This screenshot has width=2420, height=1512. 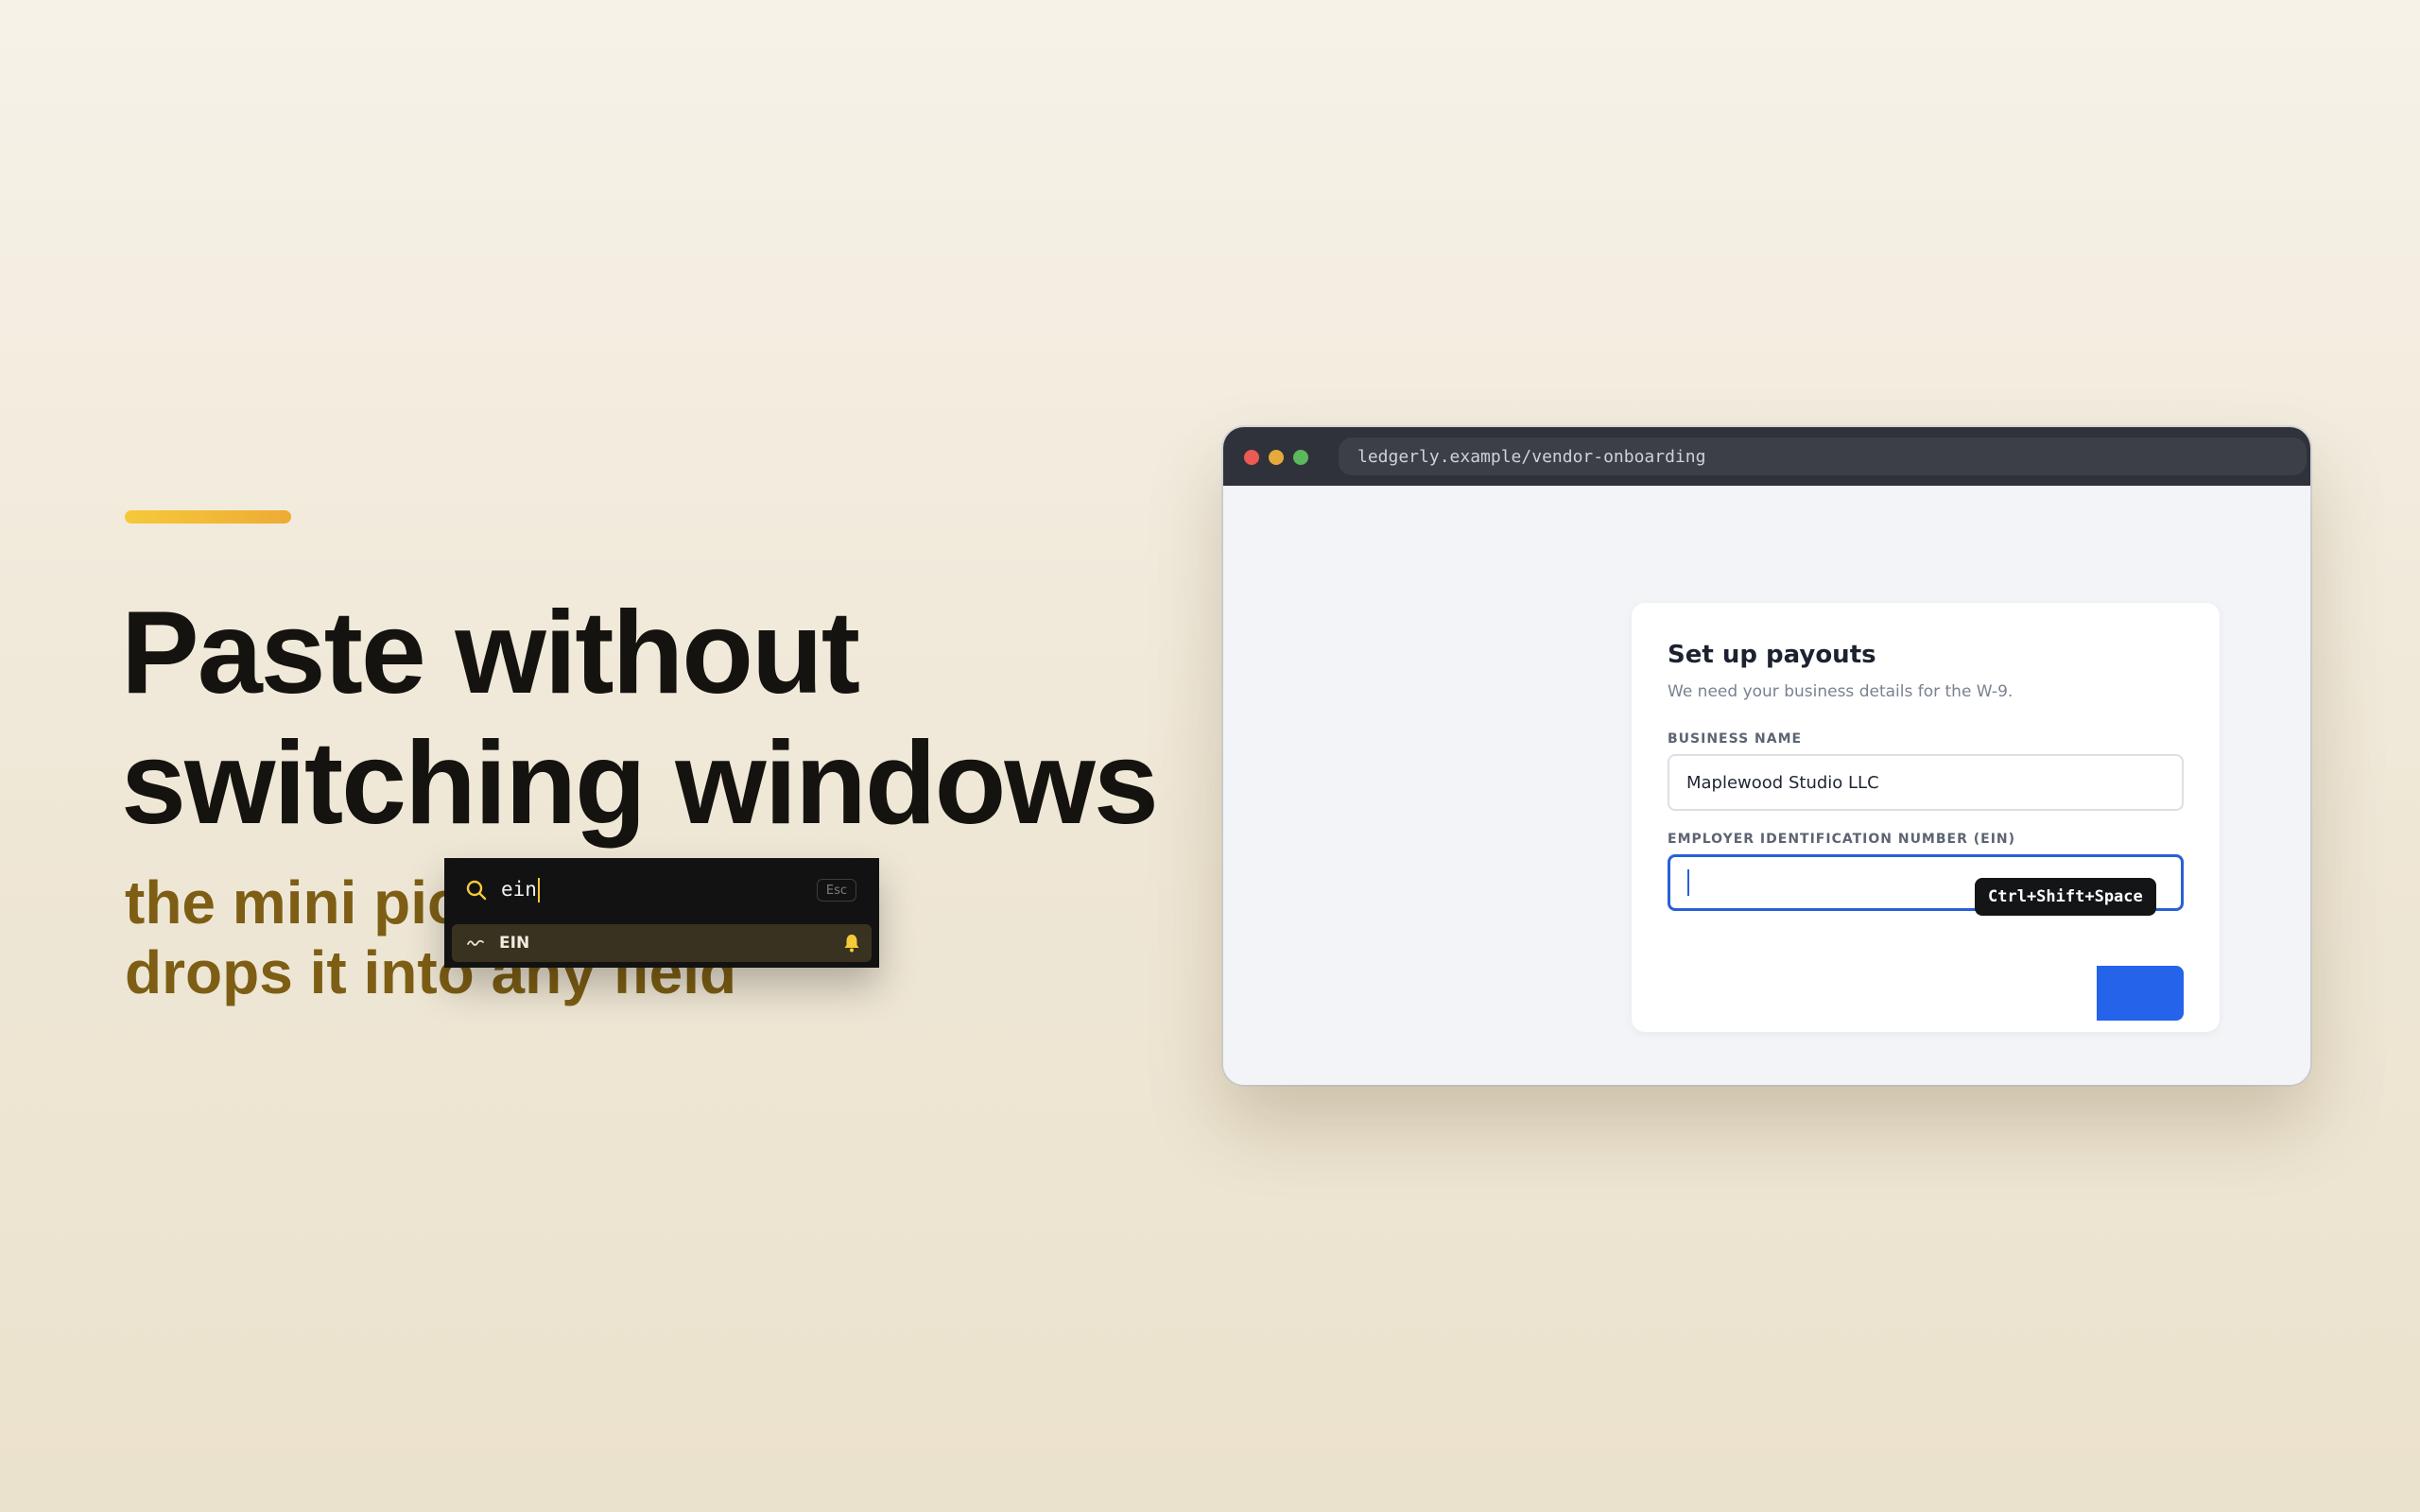 I want to click on text-caret, so click(x=1688, y=882).